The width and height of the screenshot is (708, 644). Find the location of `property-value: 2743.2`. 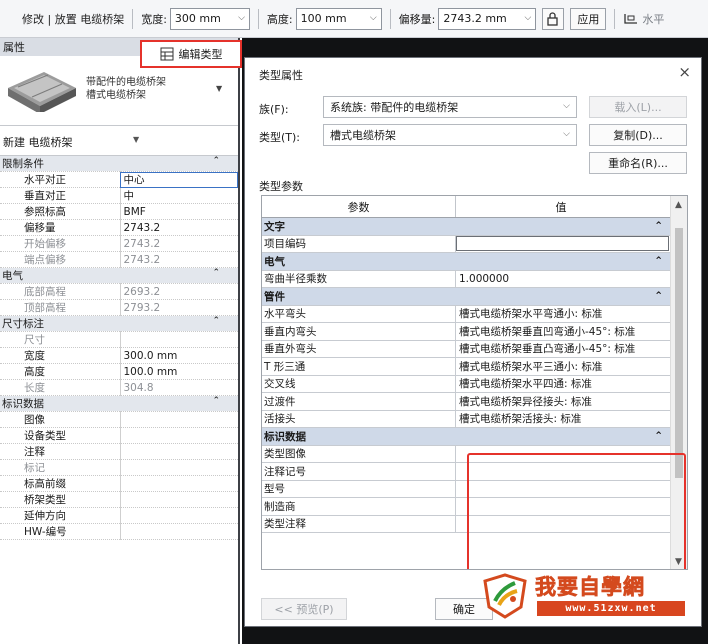

property-value: 2743.2 is located at coordinates (179, 228).